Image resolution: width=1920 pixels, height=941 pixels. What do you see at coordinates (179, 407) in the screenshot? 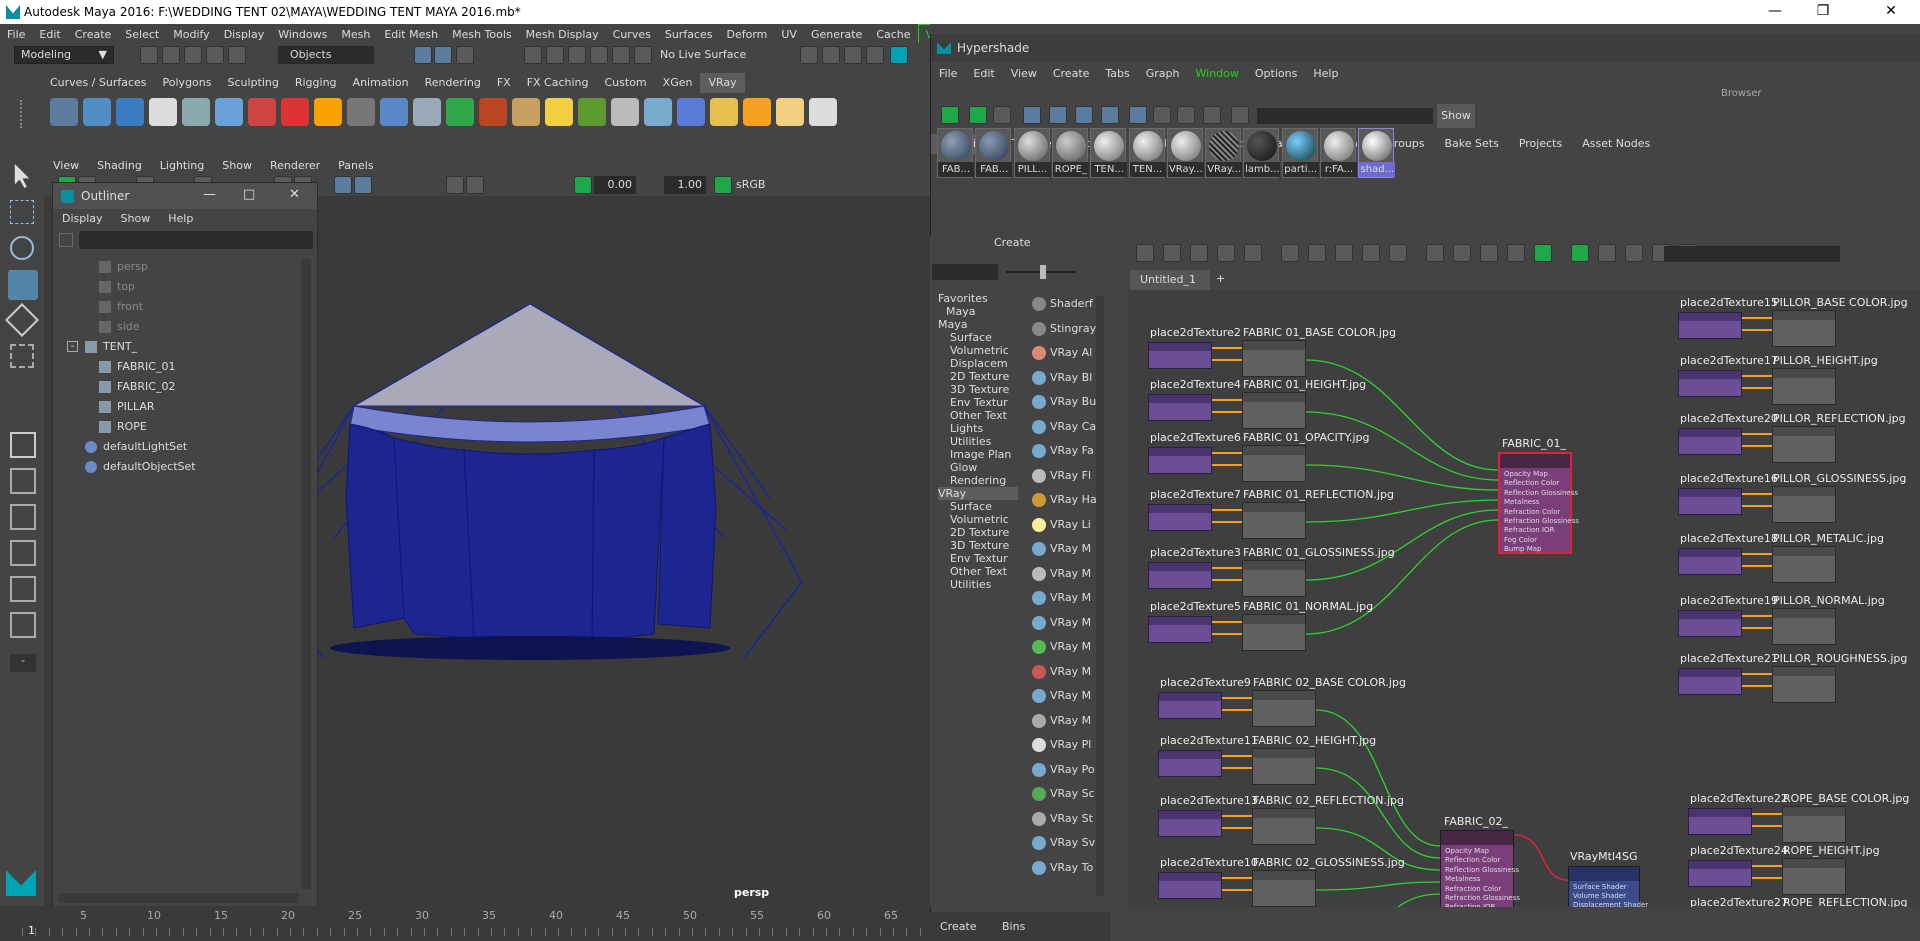
I see `outliner-item-pillar: PILLAR` at bounding box center [179, 407].